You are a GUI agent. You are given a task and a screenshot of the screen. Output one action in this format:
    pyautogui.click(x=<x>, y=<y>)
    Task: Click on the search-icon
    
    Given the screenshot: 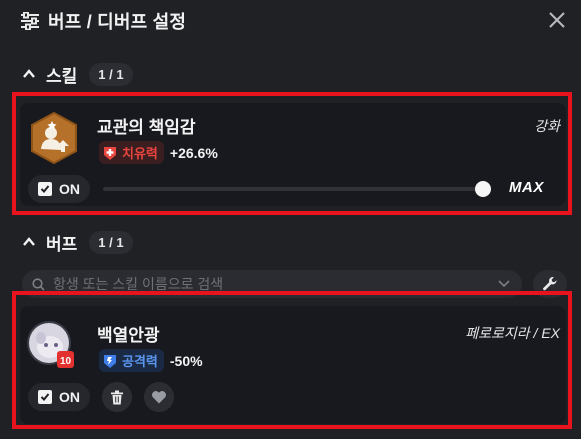 What is the action you would take?
    pyautogui.click(x=38, y=284)
    